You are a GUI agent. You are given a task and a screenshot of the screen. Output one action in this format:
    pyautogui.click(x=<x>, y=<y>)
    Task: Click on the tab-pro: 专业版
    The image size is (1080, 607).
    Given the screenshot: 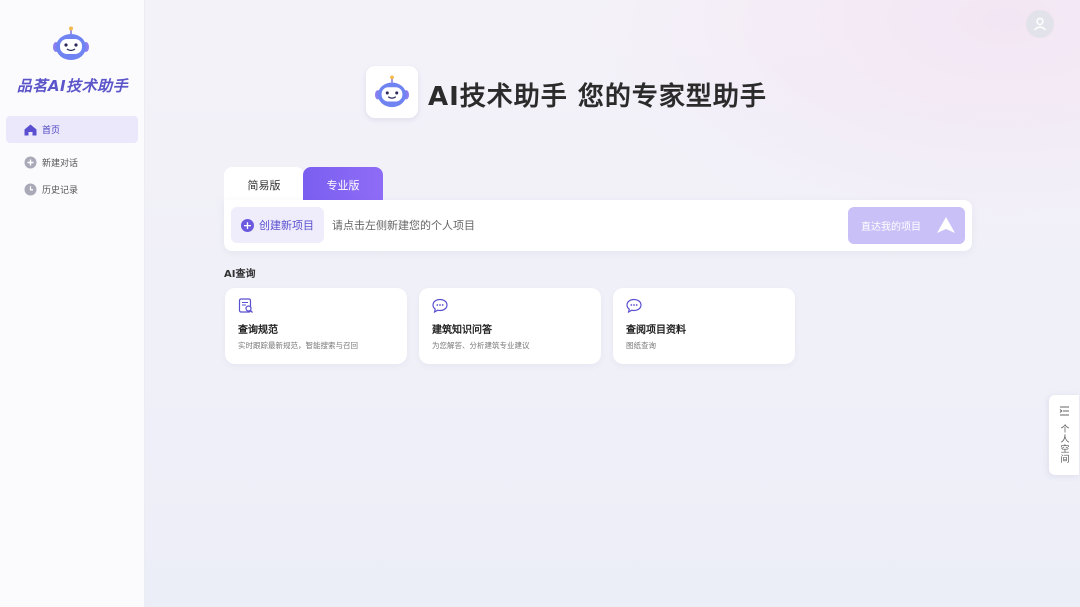 What is the action you would take?
    pyautogui.click(x=343, y=185)
    